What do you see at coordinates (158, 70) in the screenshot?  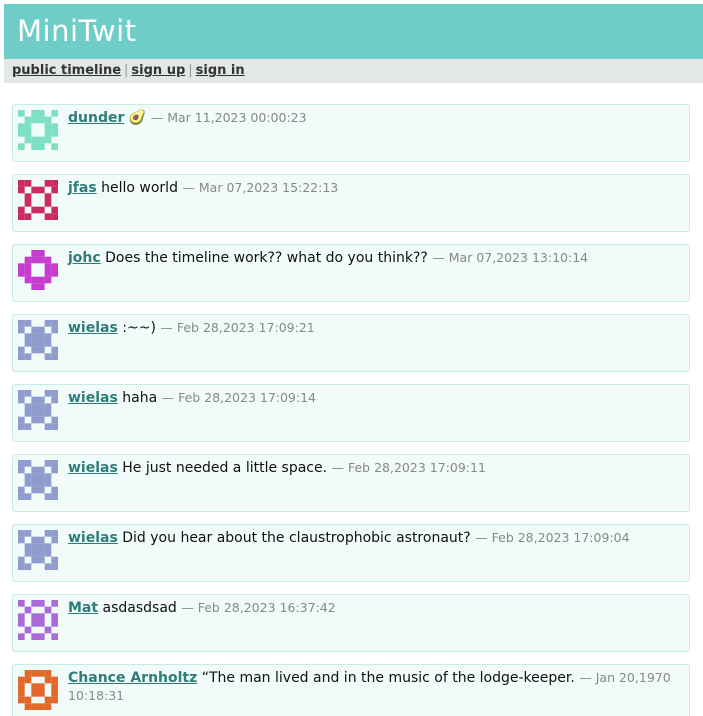 I see `sign-up-link: sign up` at bounding box center [158, 70].